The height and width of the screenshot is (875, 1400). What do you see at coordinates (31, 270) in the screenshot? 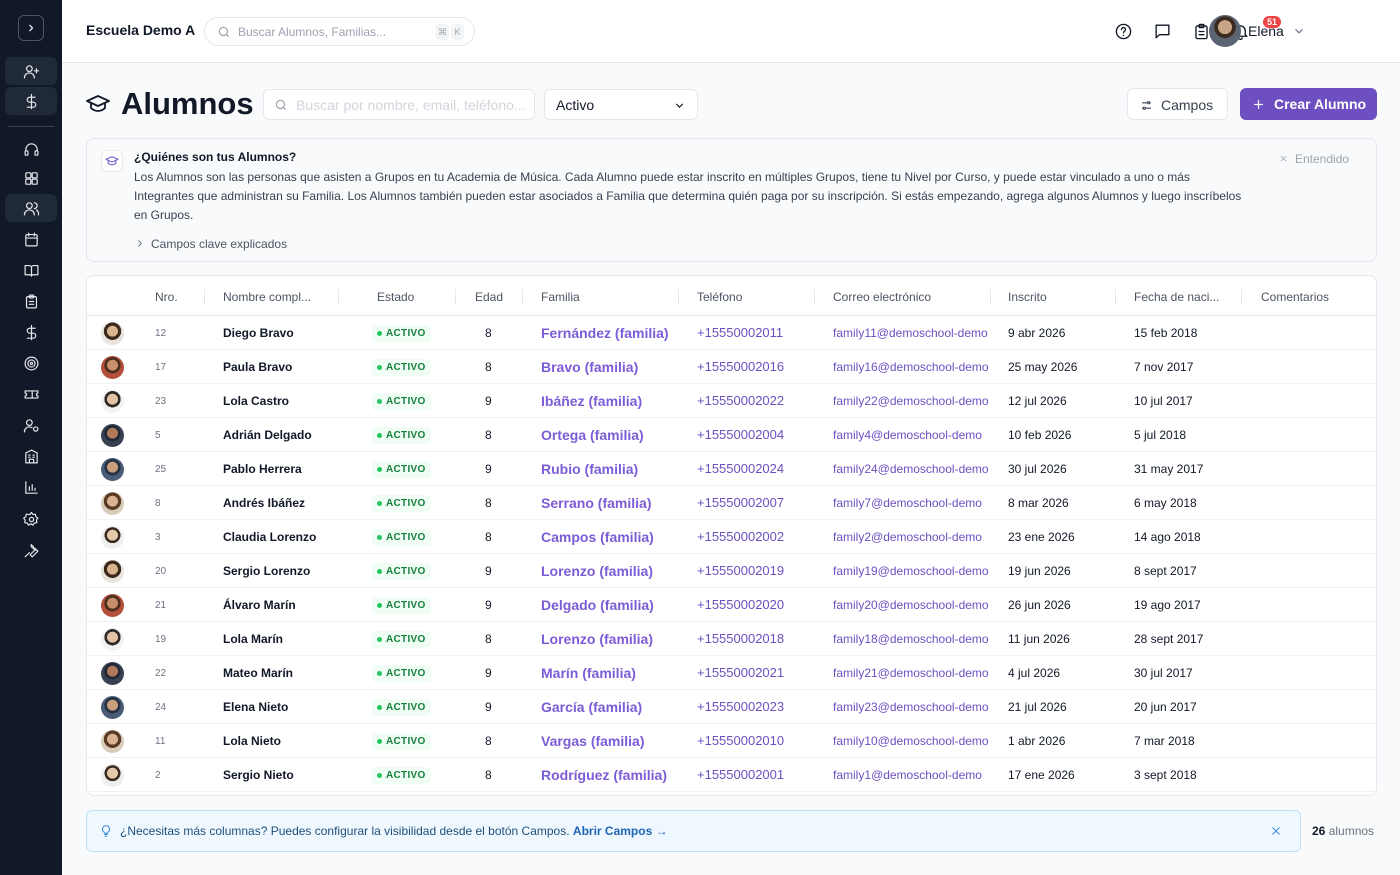
I see `sidebar-item-courses` at bounding box center [31, 270].